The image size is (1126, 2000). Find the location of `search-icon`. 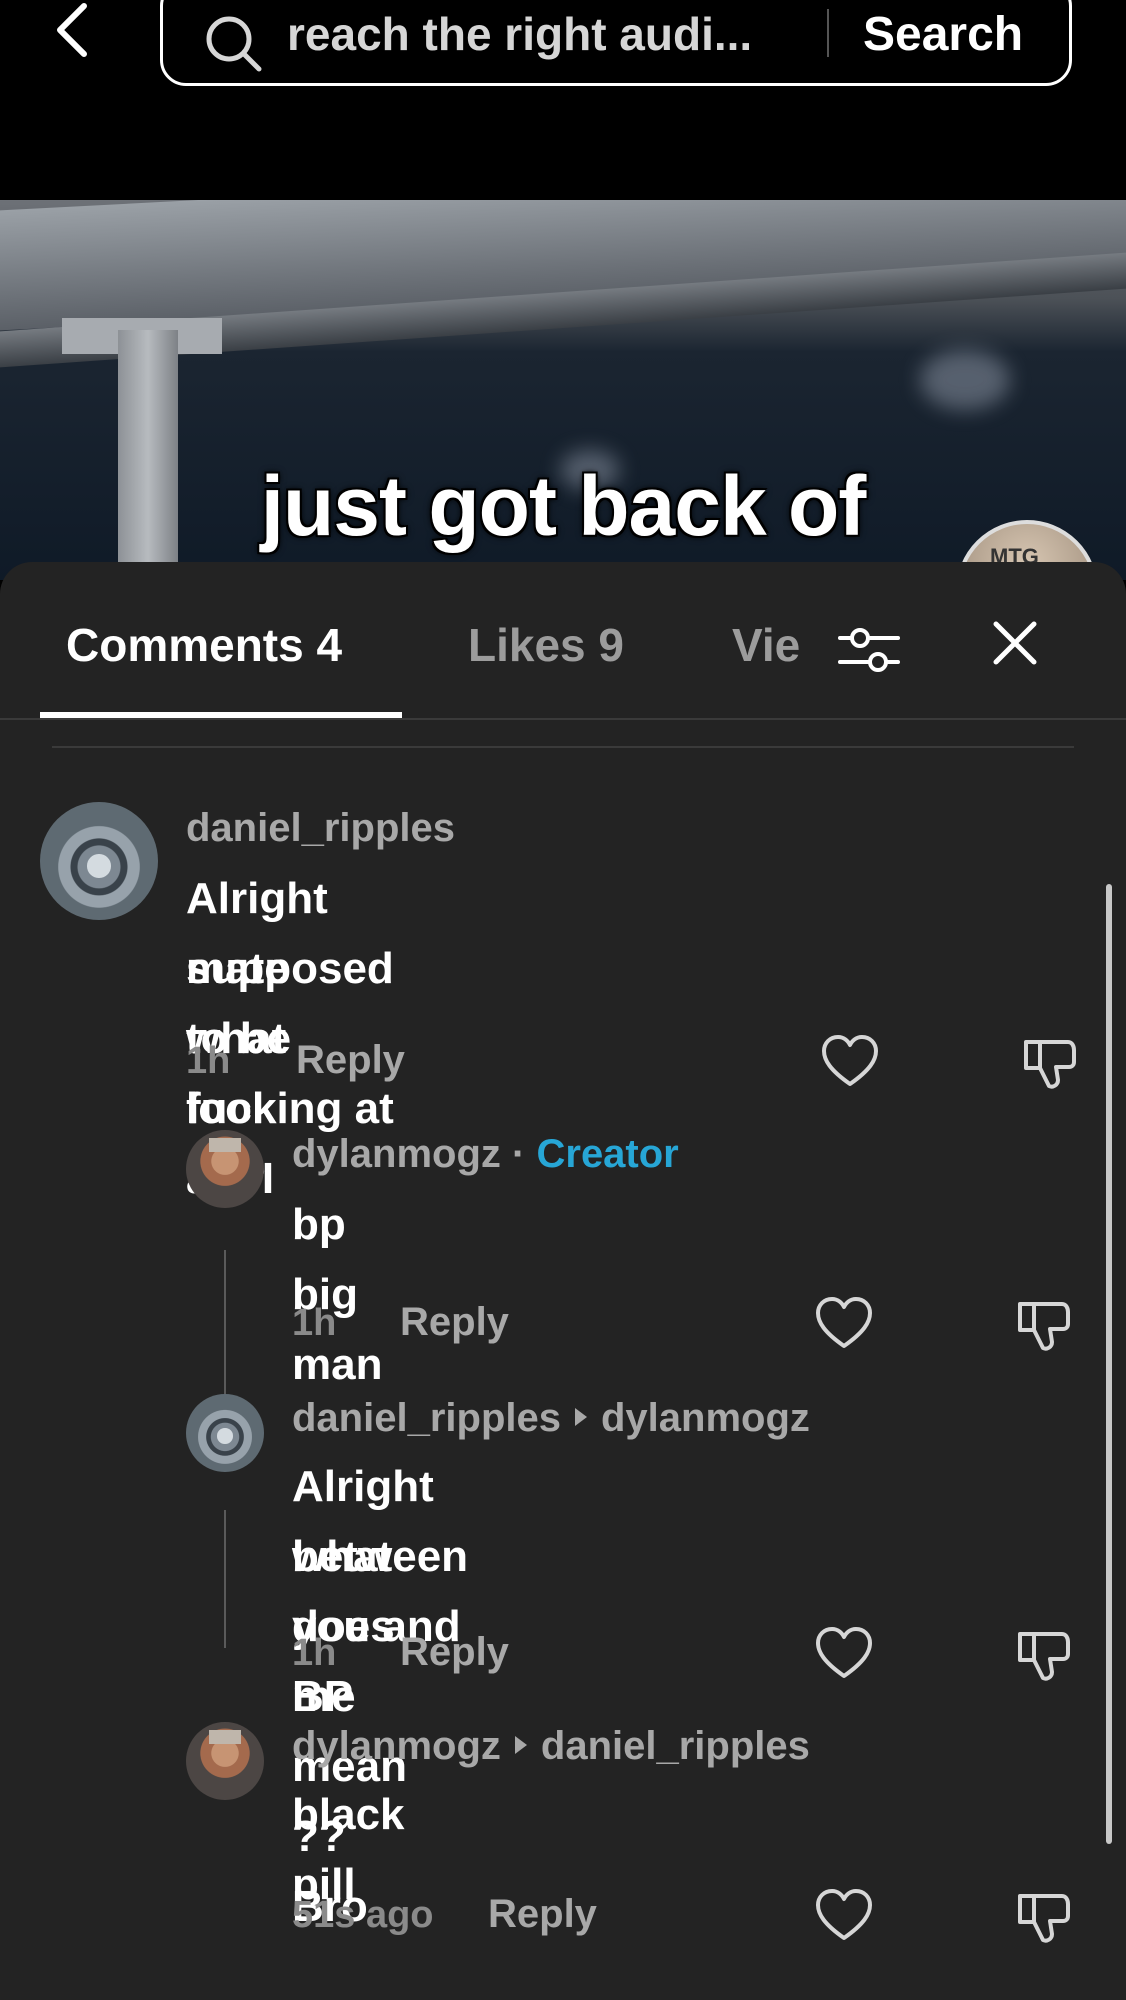

search-icon is located at coordinates (234, 44).